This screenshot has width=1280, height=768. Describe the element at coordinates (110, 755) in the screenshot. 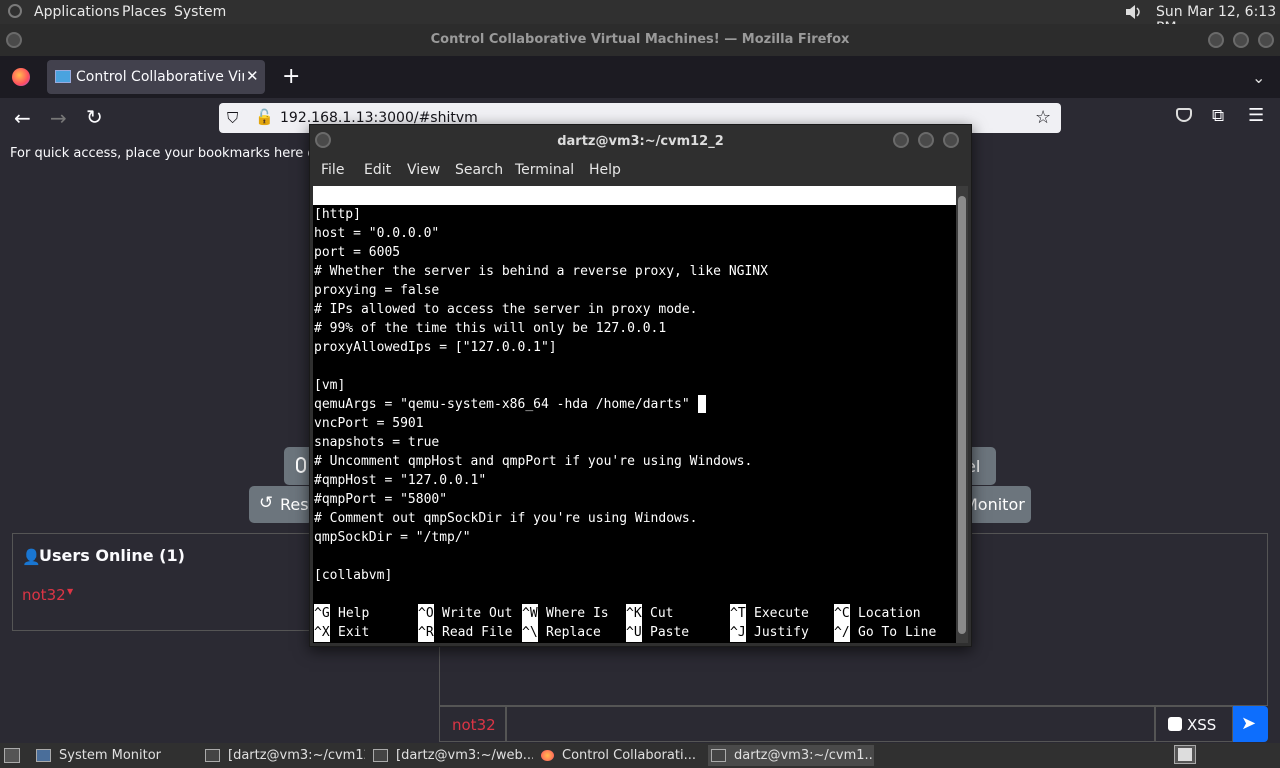

I see `taskbar-item-label: System Monitor` at that location.